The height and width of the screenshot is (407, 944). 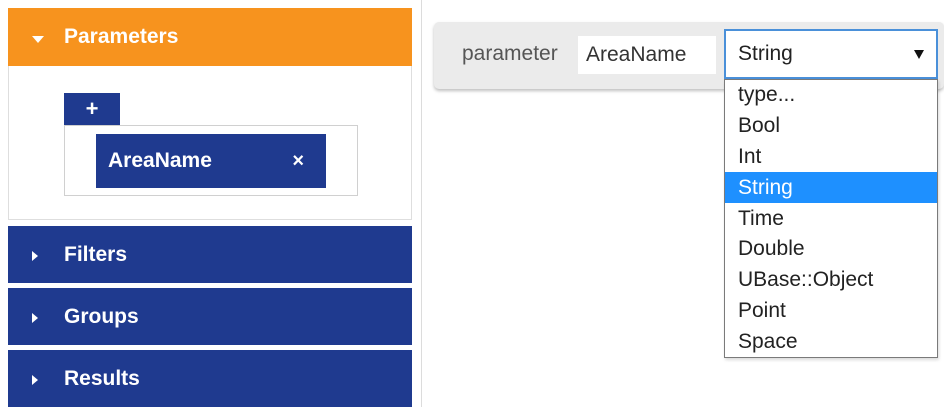 I want to click on parameter-type-select: String, so click(x=831, y=54).